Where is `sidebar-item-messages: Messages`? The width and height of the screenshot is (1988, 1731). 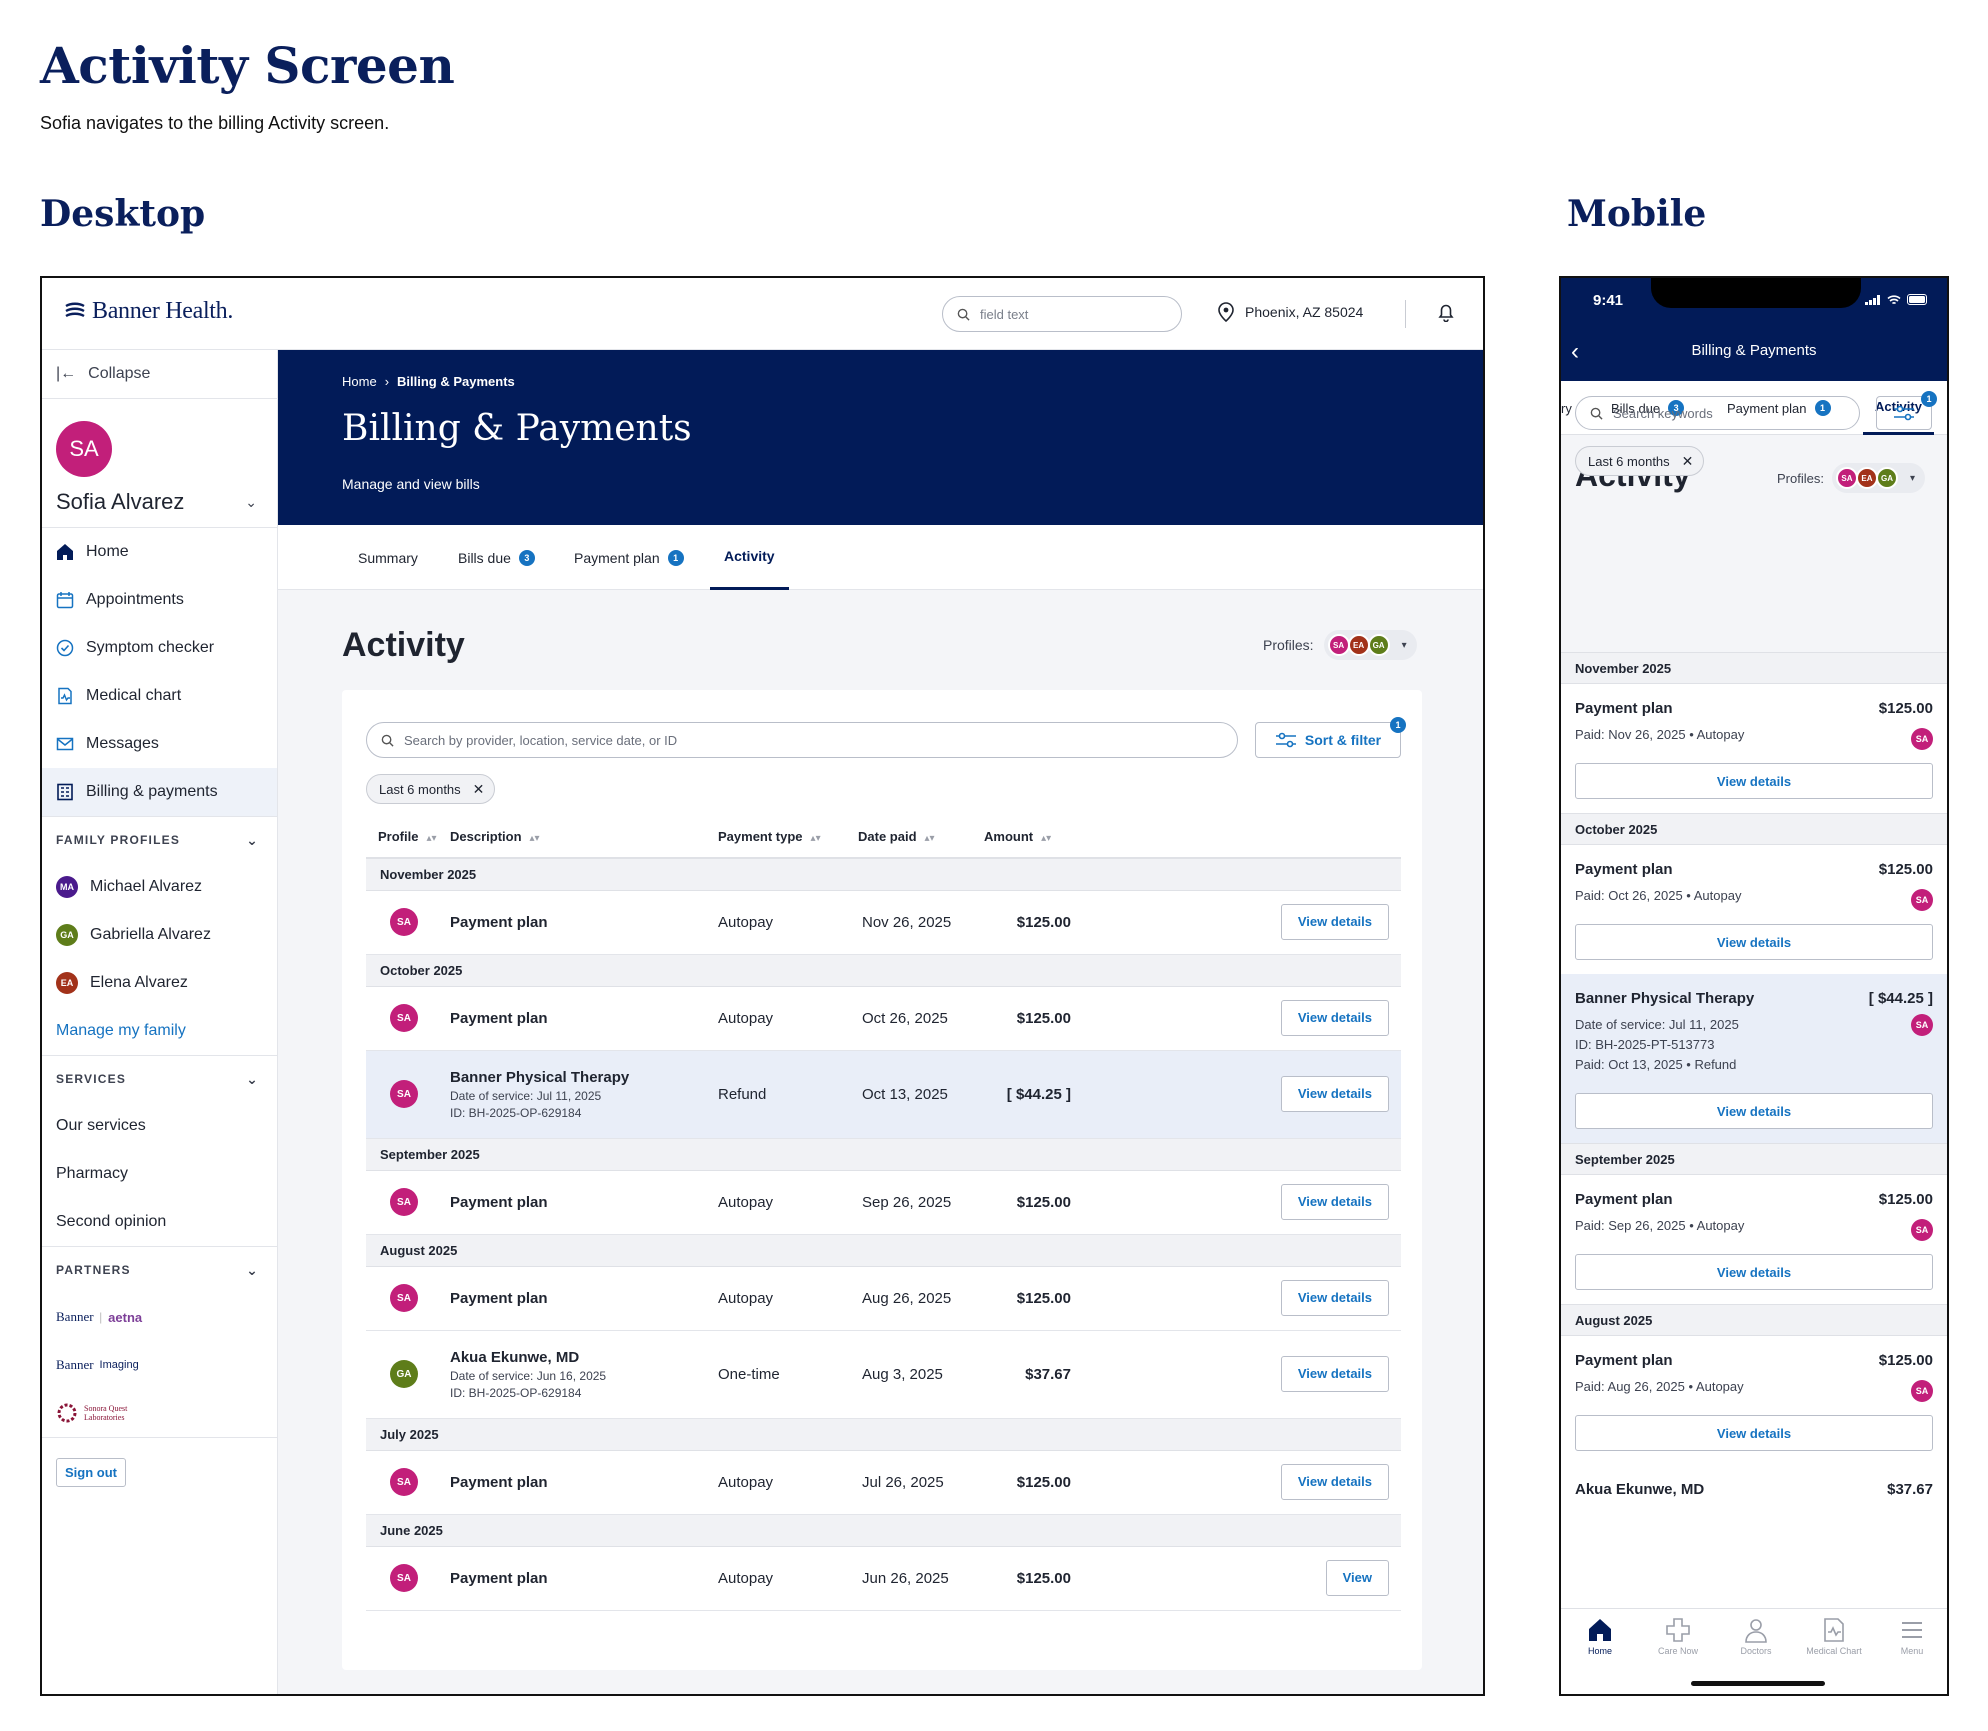
sidebar-item-messages: Messages is located at coordinates (159, 744).